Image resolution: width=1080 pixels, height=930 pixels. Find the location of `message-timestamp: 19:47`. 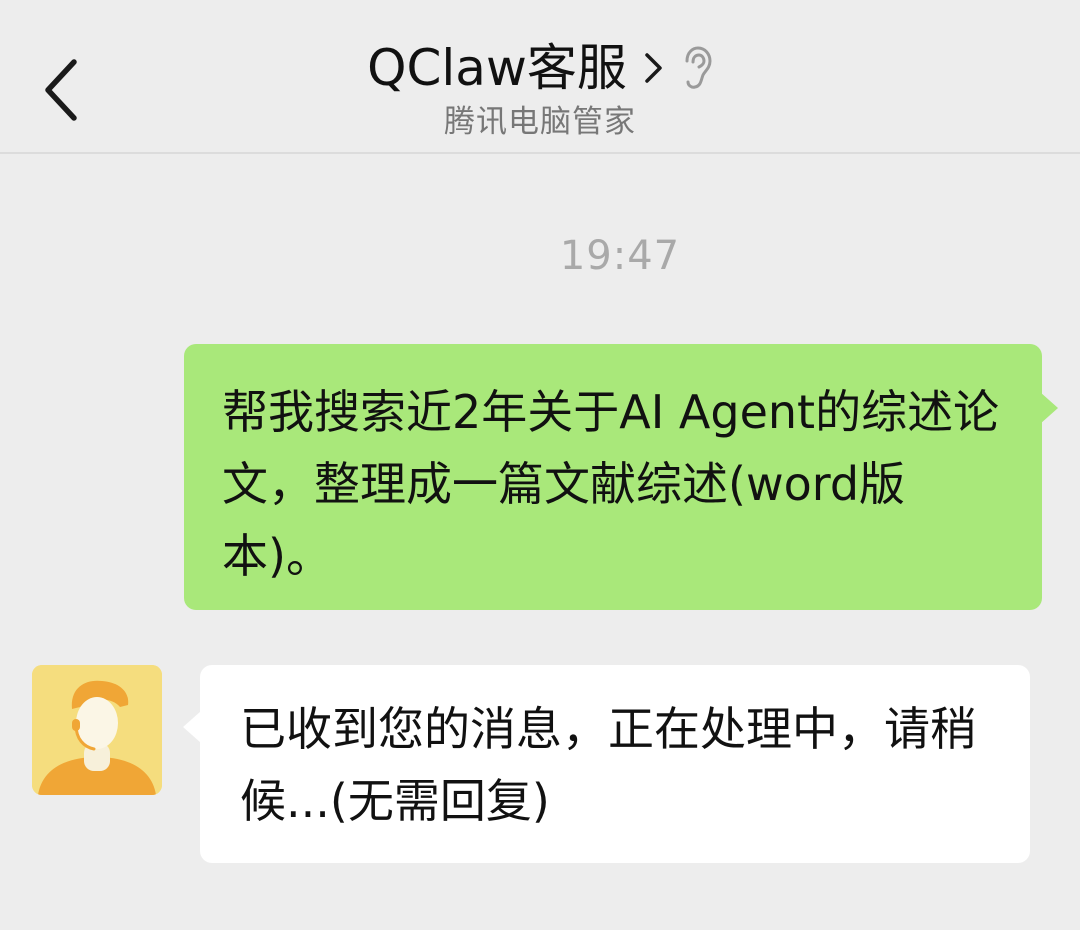

message-timestamp: 19:47 is located at coordinates (620, 256).